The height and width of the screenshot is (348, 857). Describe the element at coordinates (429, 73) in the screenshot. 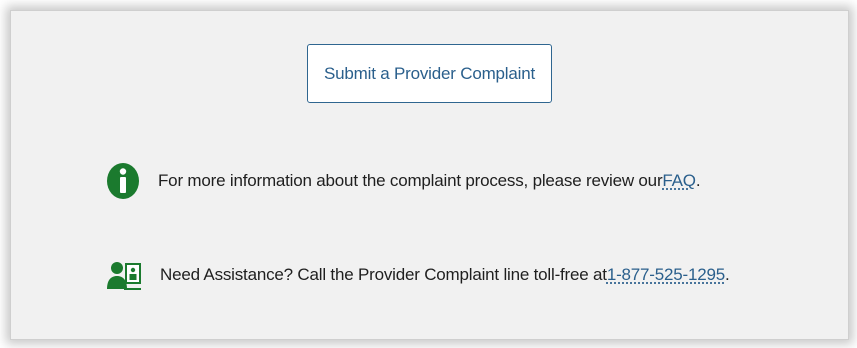

I see `submit-provider-complaint-button: Submit a Provider Complaint` at that location.